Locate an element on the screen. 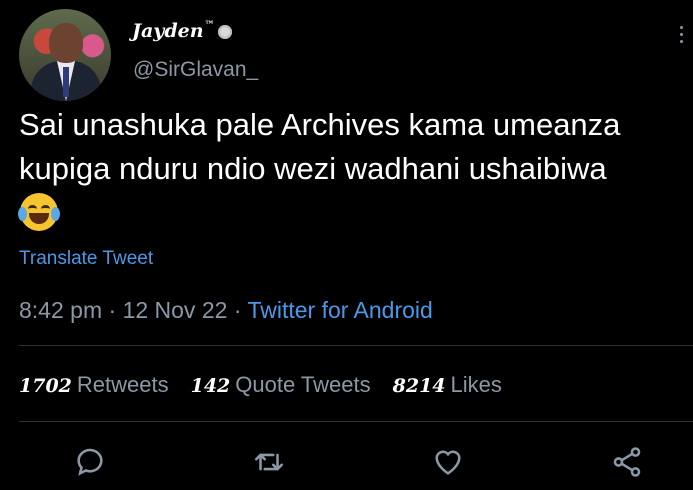 This screenshot has height=490, width=693. avatar is located at coordinates (65, 55).